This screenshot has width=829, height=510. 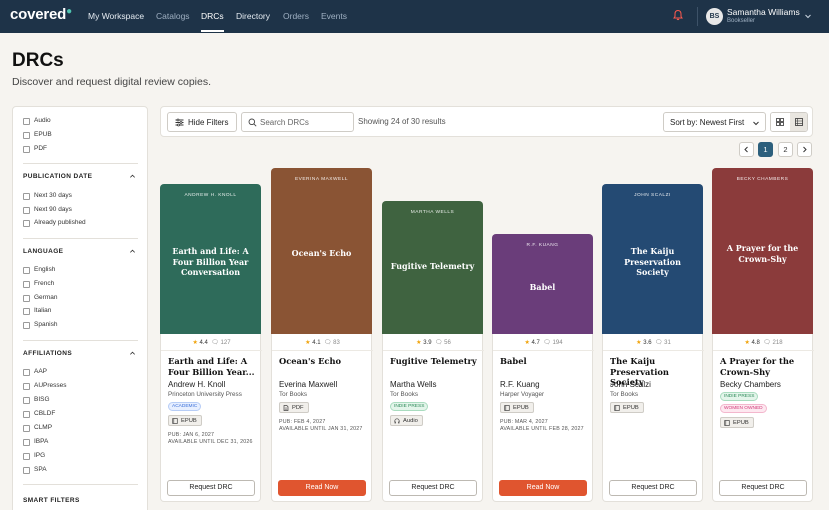 I want to click on filter-label-ipg: IPG, so click(x=39, y=455).